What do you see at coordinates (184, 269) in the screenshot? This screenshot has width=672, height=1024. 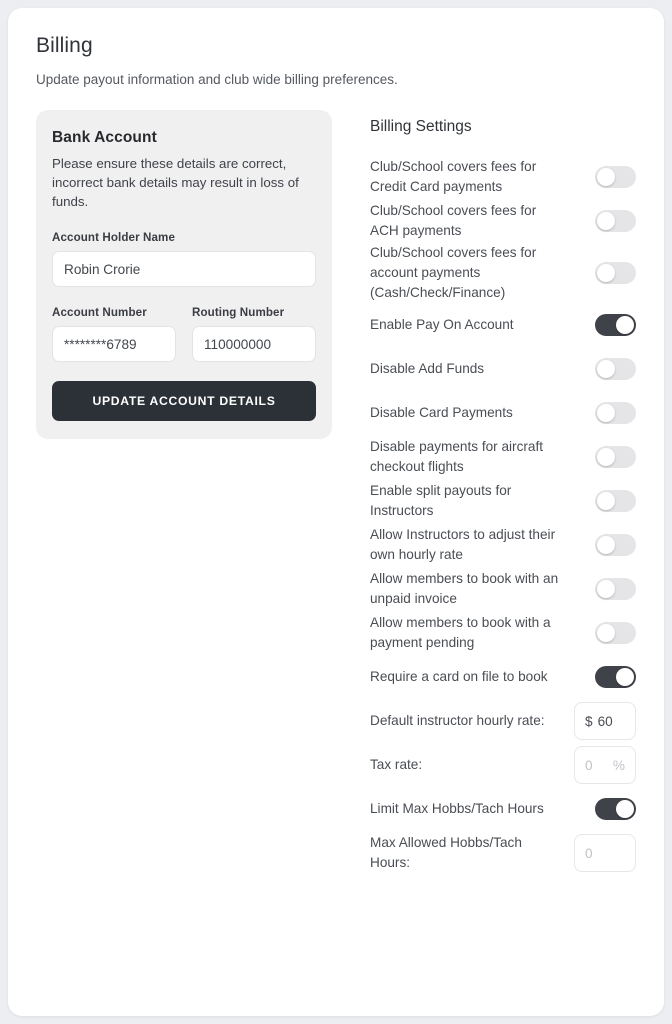 I see `account-holder-input` at bounding box center [184, 269].